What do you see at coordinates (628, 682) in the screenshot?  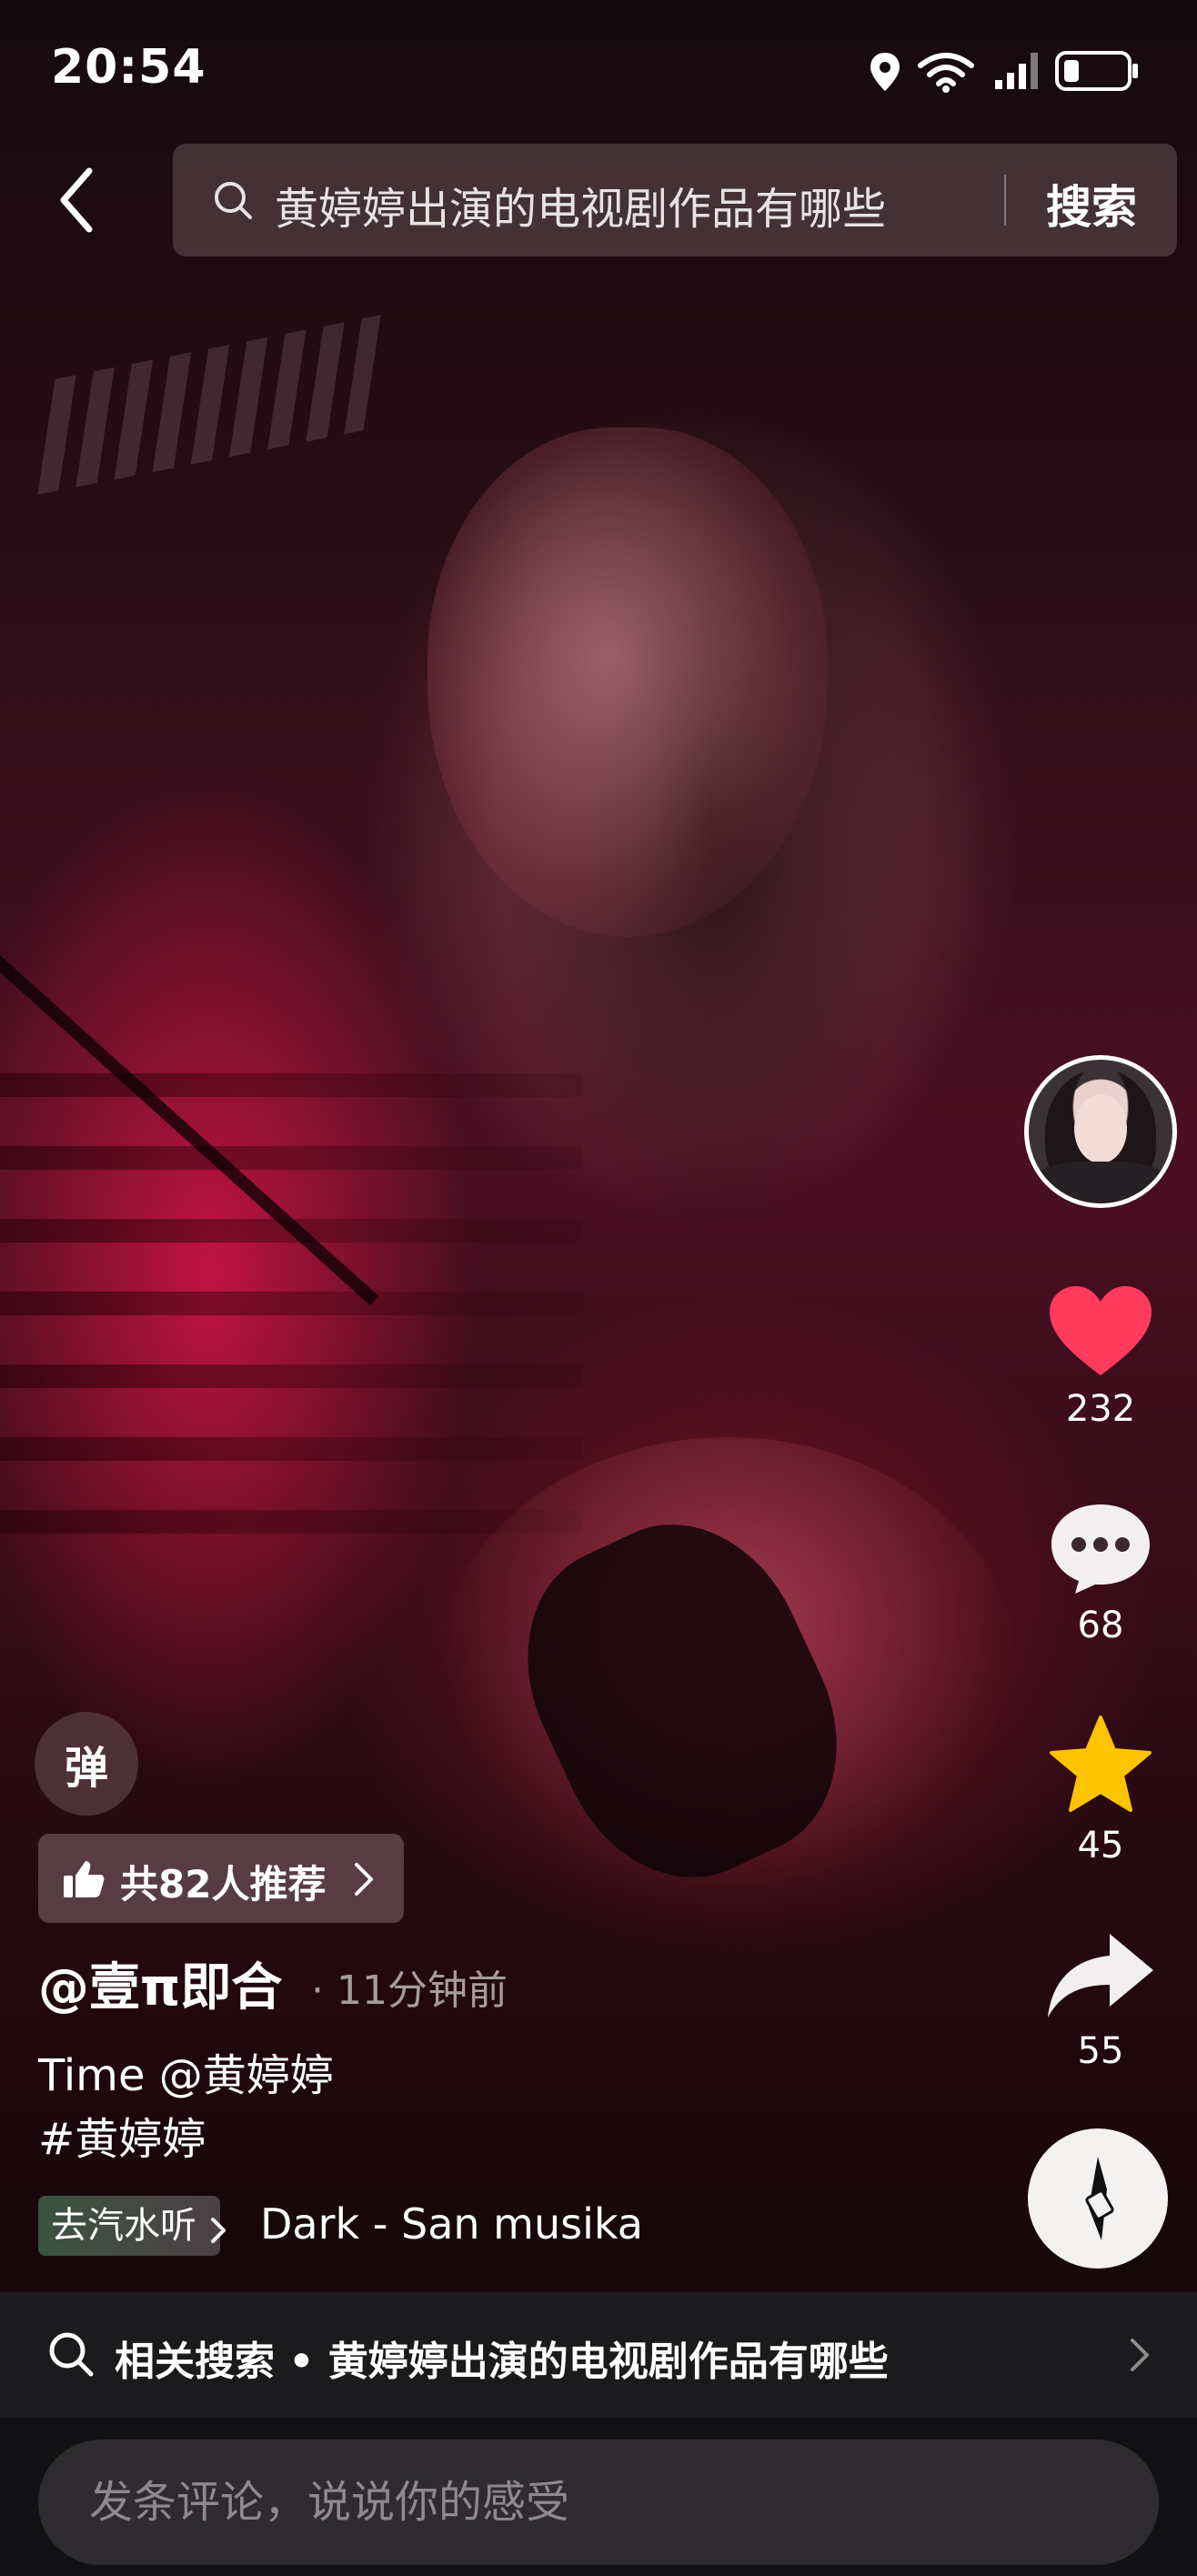 I see `face-shape` at bounding box center [628, 682].